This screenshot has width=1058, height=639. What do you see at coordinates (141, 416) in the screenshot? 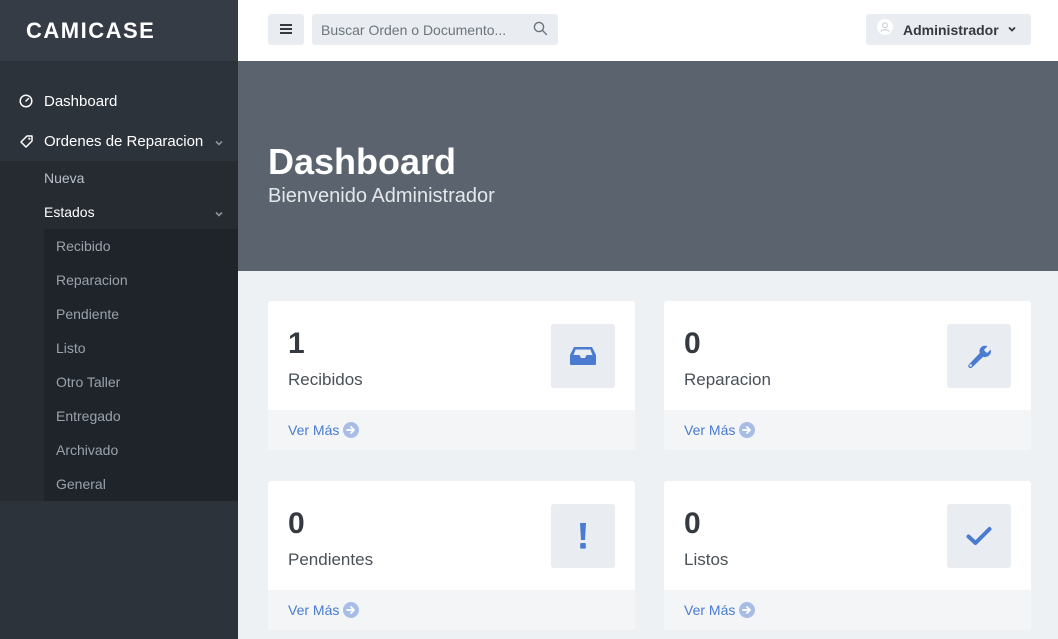
I see `sidebar-item-entregado: Entregado` at bounding box center [141, 416].